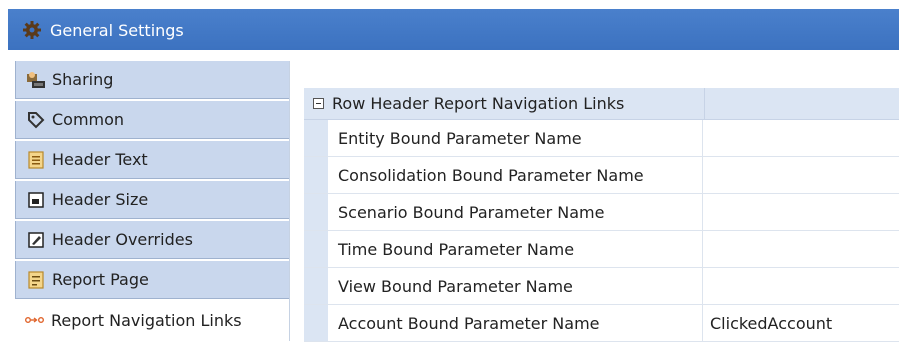  What do you see at coordinates (318, 103) in the screenshot?
I see `collapse-icon` at bounding box center [318, 103].